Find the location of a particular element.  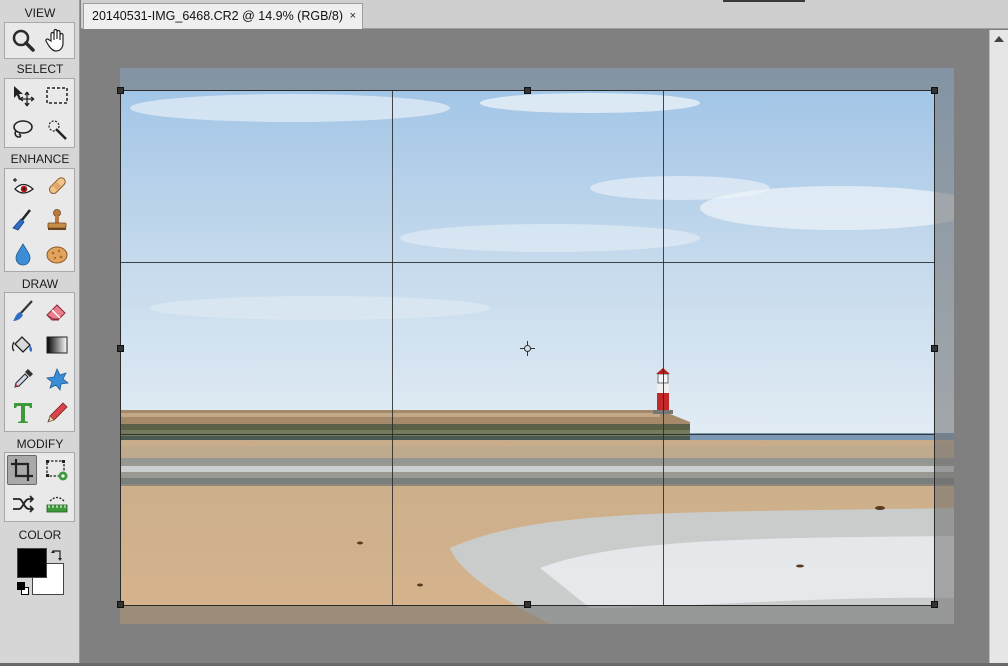

magnifier-icon is located at coordinates (23, 40).